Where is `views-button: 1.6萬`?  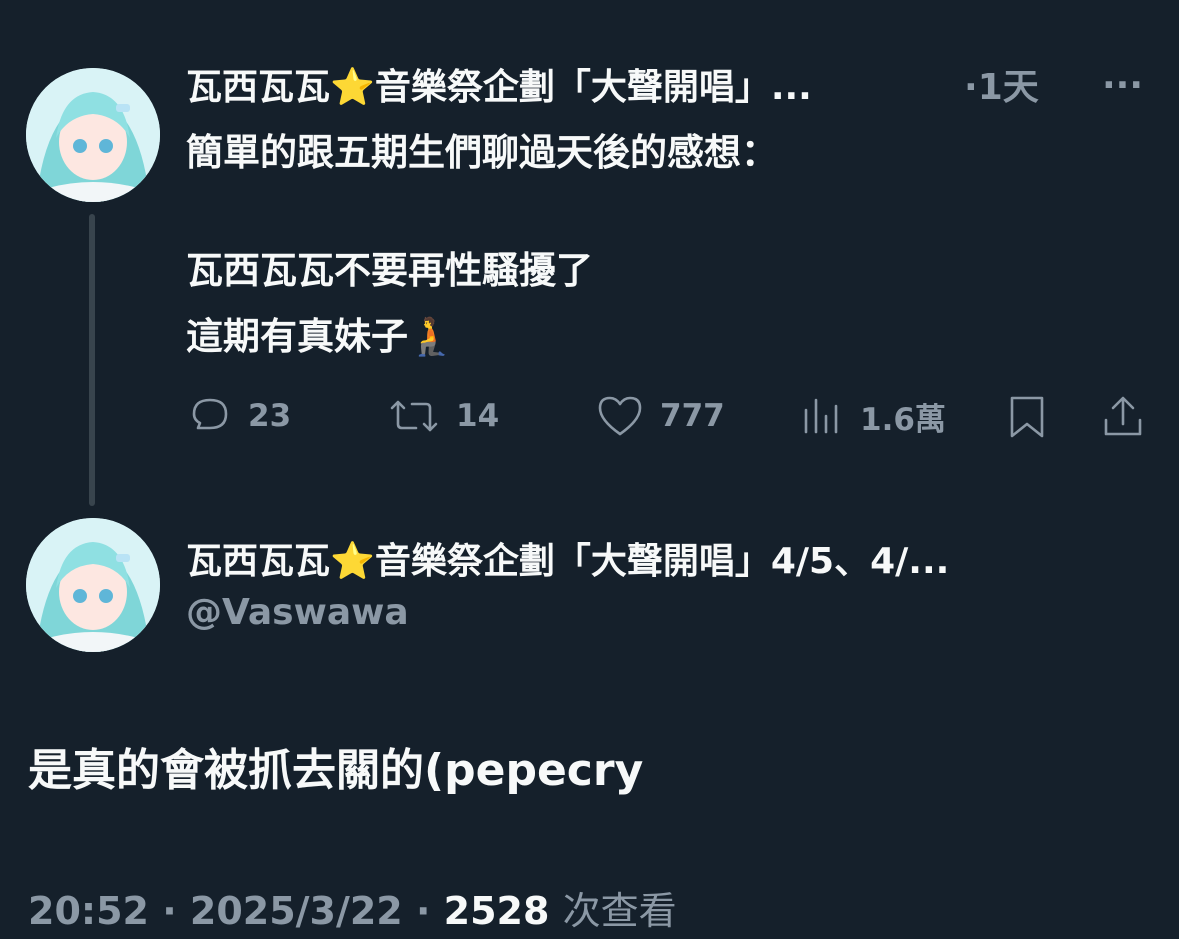
views-button: 1.6萬 is located at coordinates (873, 416).